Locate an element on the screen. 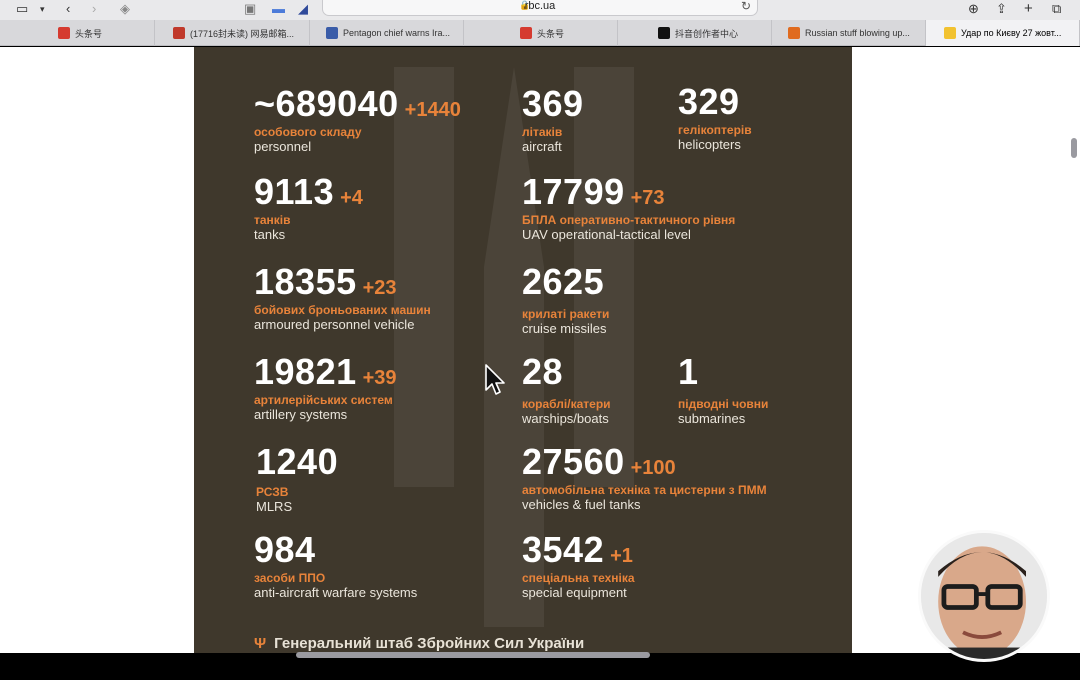 This screenshot has height=680, width=1080. vertical-scrollbar is located at coordinates (1074, 148).